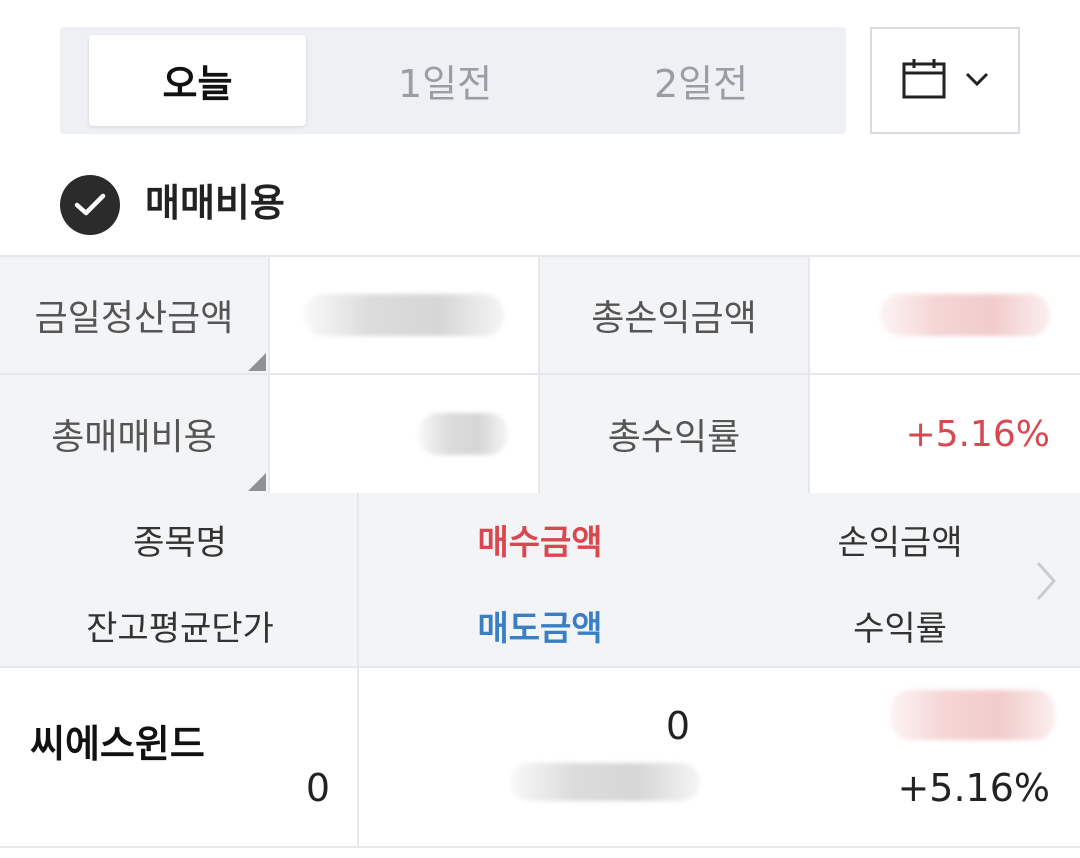 The width and height of the screenshot is (1080, 858). Describe the element at coordinates (180, 543) in the screenshot. I see `col-stock-name: 종목명` at that location.